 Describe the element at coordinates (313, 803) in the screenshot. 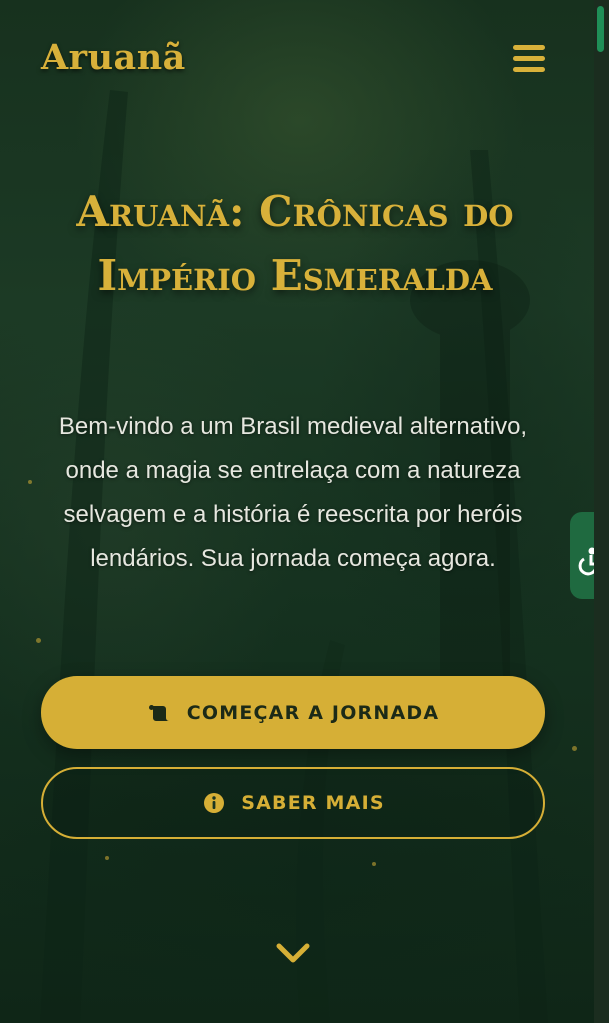

I see `learn-more-label: SABER MAIS` at that location.